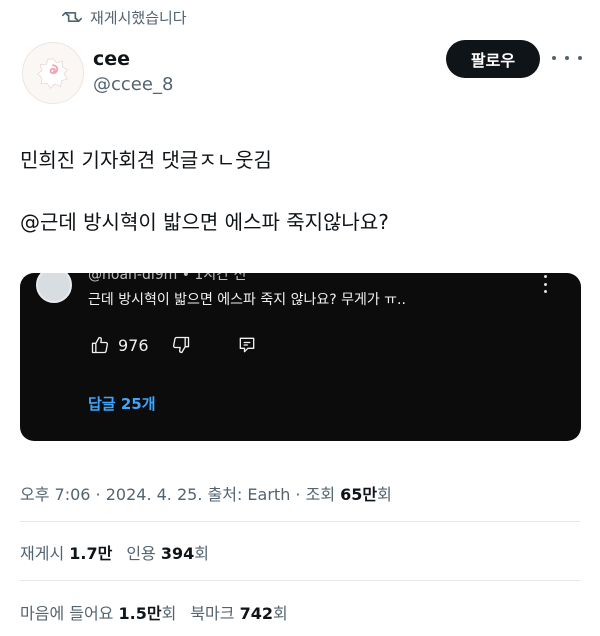 The height and width of the screenshot is (636, 600). What do you see at coordinates (169, 613) in the screenshot?
I see `likes-unit: 회` at bounding box center [169, 613].